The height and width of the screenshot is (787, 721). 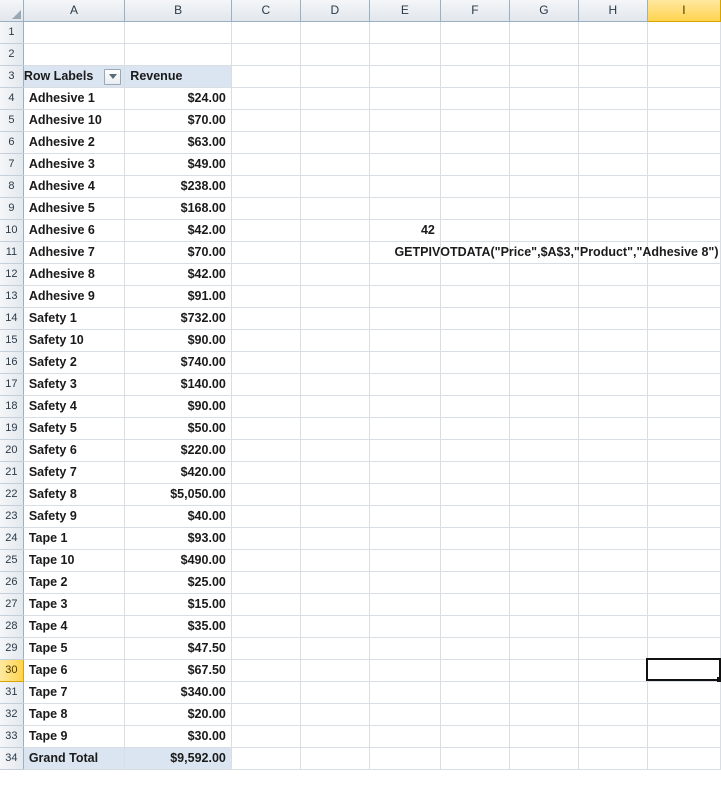 What do you see at coordinates (335, 142) in the screenshot?
I see `cell-d6` at bounding box center [335, 142].